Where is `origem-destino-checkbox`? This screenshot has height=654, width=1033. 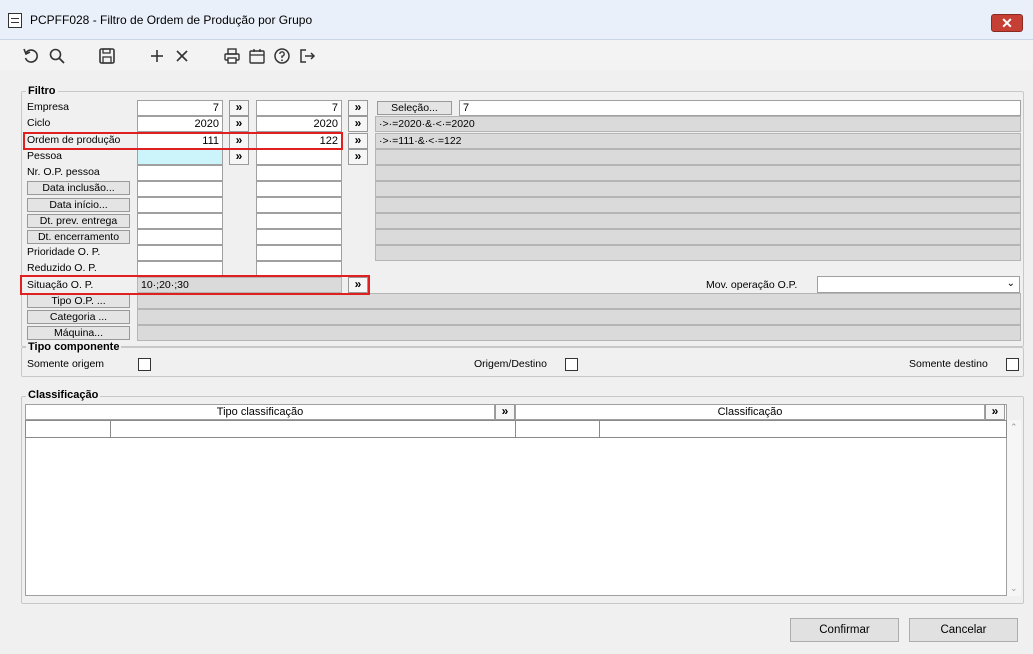 origem-destino-checkbox is located at coordinates (571, 364).